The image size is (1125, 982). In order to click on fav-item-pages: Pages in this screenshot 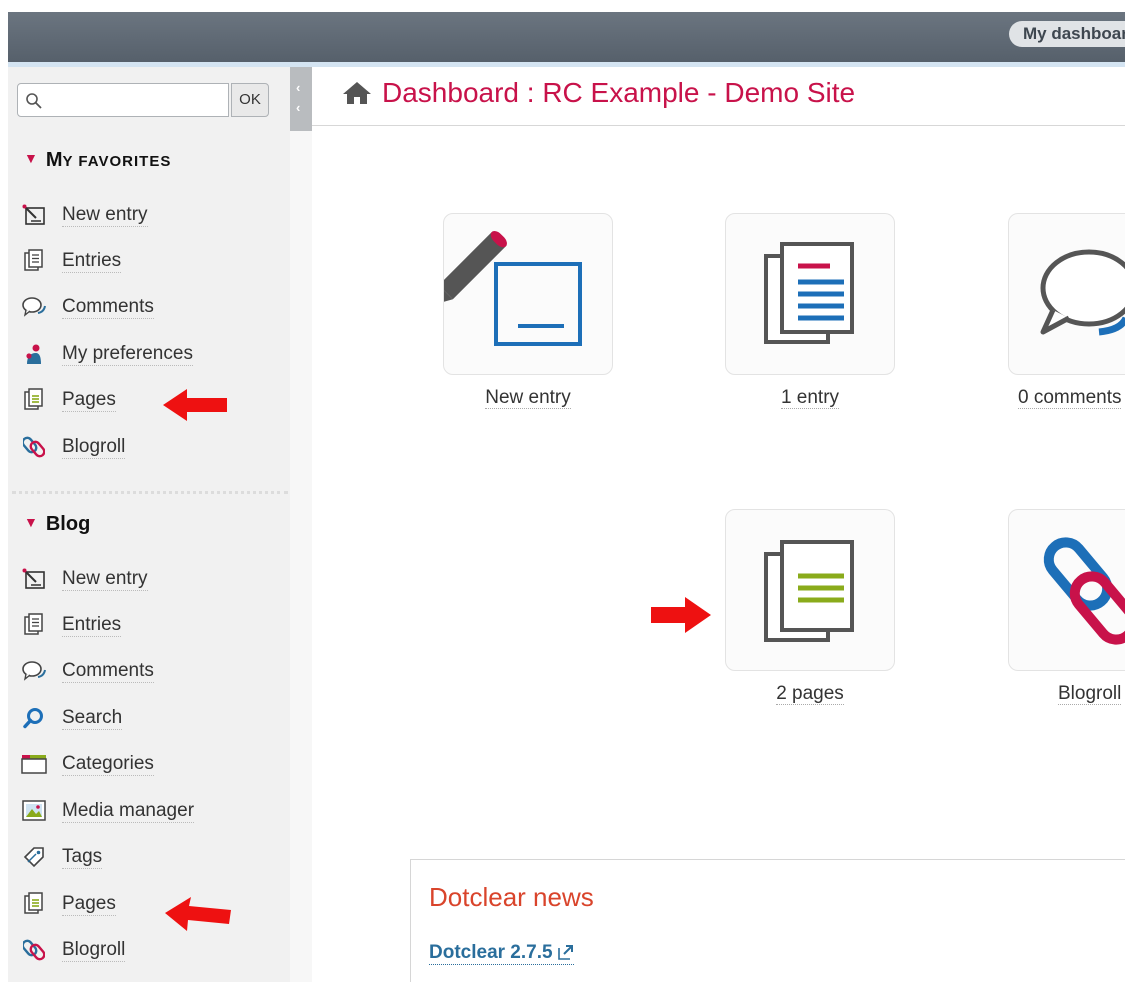, I will do `click(68, 400)`.